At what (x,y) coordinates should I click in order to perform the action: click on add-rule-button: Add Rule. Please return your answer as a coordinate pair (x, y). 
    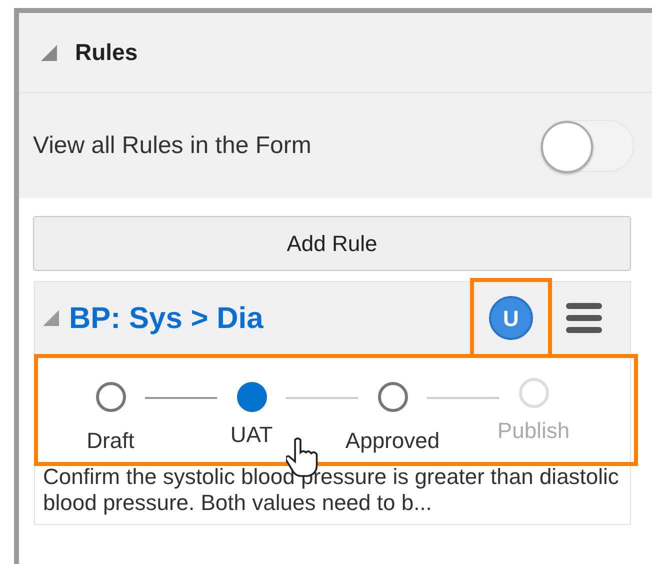
    Looking at the image, I should click on (332, 243).